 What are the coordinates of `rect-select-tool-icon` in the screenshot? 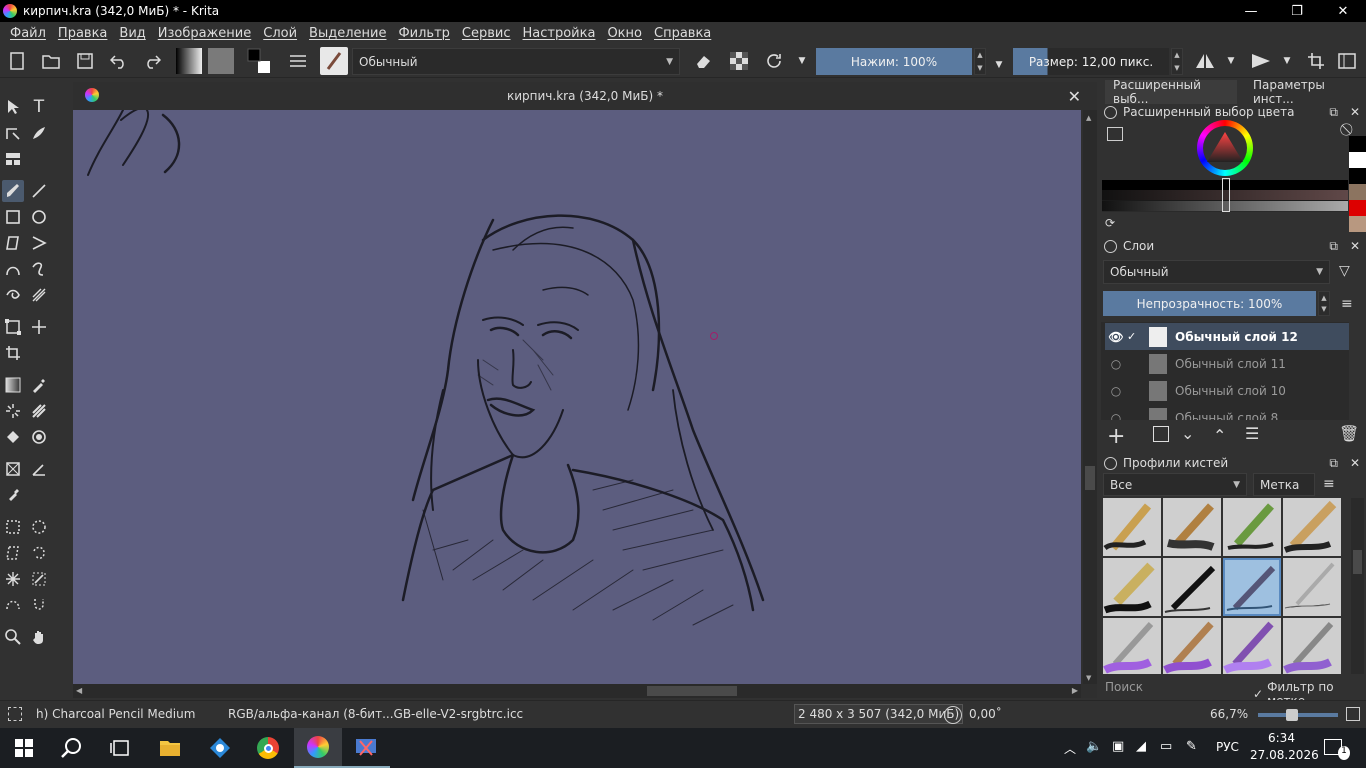 It's located at (13, 527).